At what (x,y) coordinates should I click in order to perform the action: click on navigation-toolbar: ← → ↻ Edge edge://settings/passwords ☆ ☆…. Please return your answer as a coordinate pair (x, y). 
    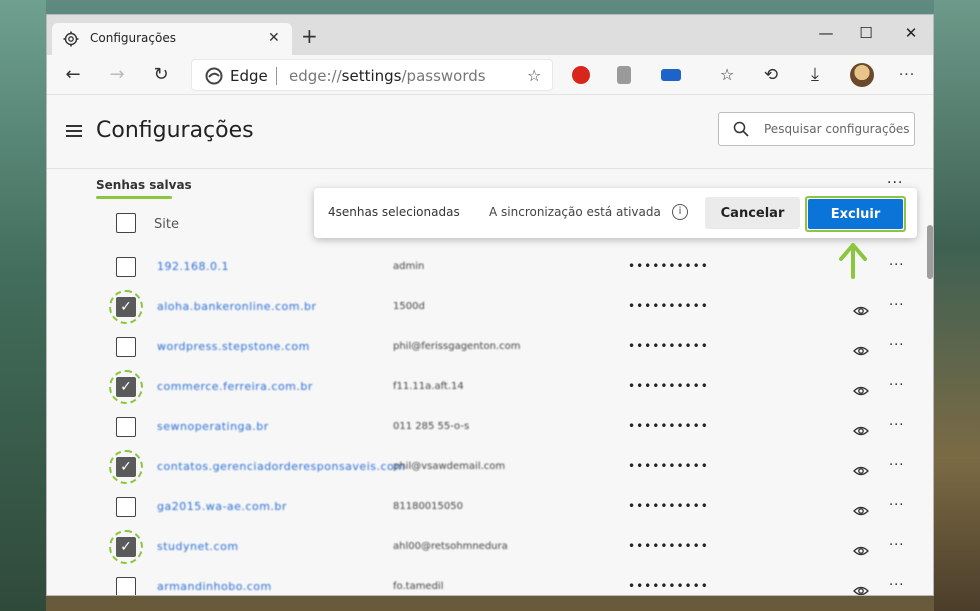
    Looking at the image, I should click on (490, 75).